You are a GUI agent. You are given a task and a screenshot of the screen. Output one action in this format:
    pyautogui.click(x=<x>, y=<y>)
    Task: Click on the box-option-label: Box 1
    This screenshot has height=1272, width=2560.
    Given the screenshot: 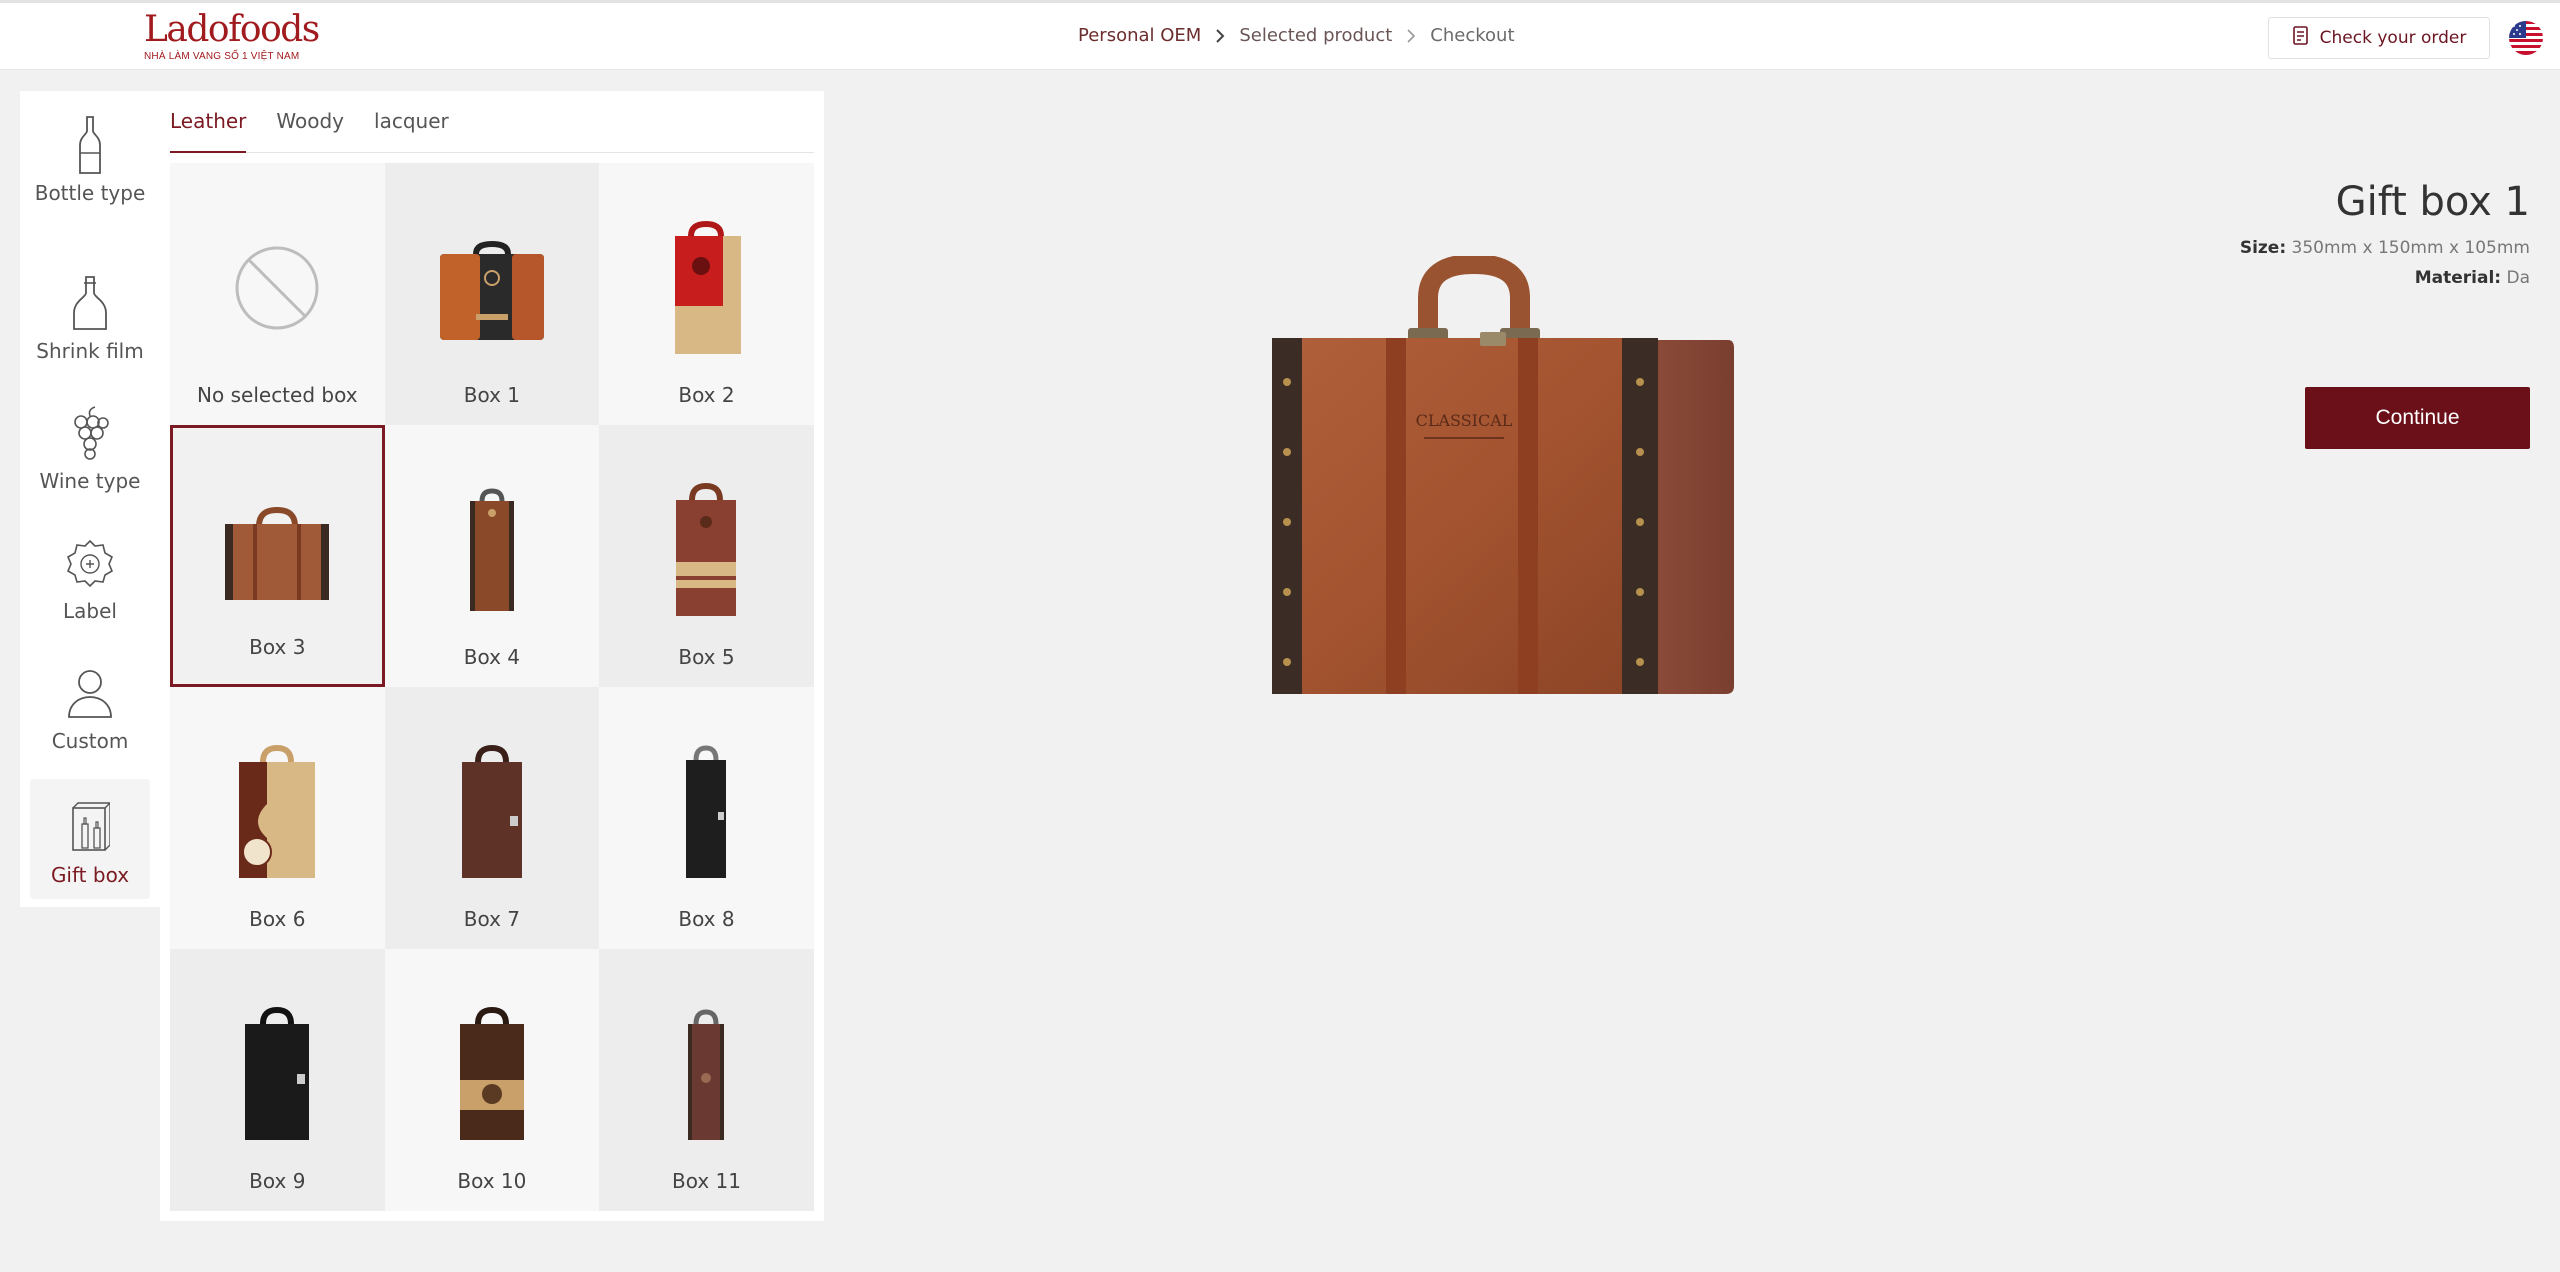 What is the action you would take?
    pyautogui.click(x=492, y=395)
    